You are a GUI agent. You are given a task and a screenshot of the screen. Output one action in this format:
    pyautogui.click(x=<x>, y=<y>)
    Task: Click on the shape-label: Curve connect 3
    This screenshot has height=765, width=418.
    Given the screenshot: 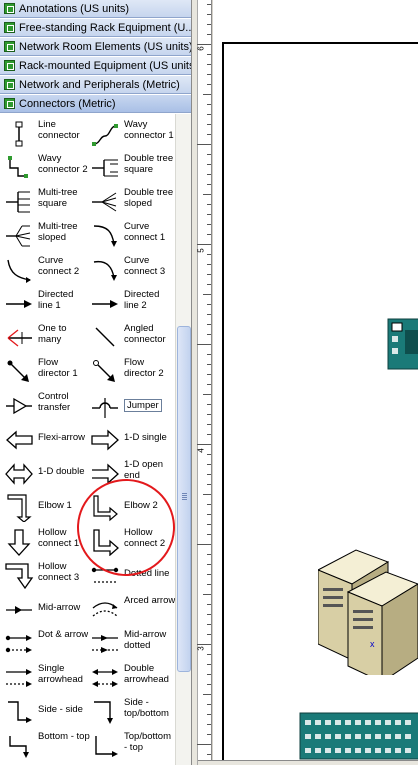 What is the action you would take?
    pyautogui.click(x=145, y=266)
    